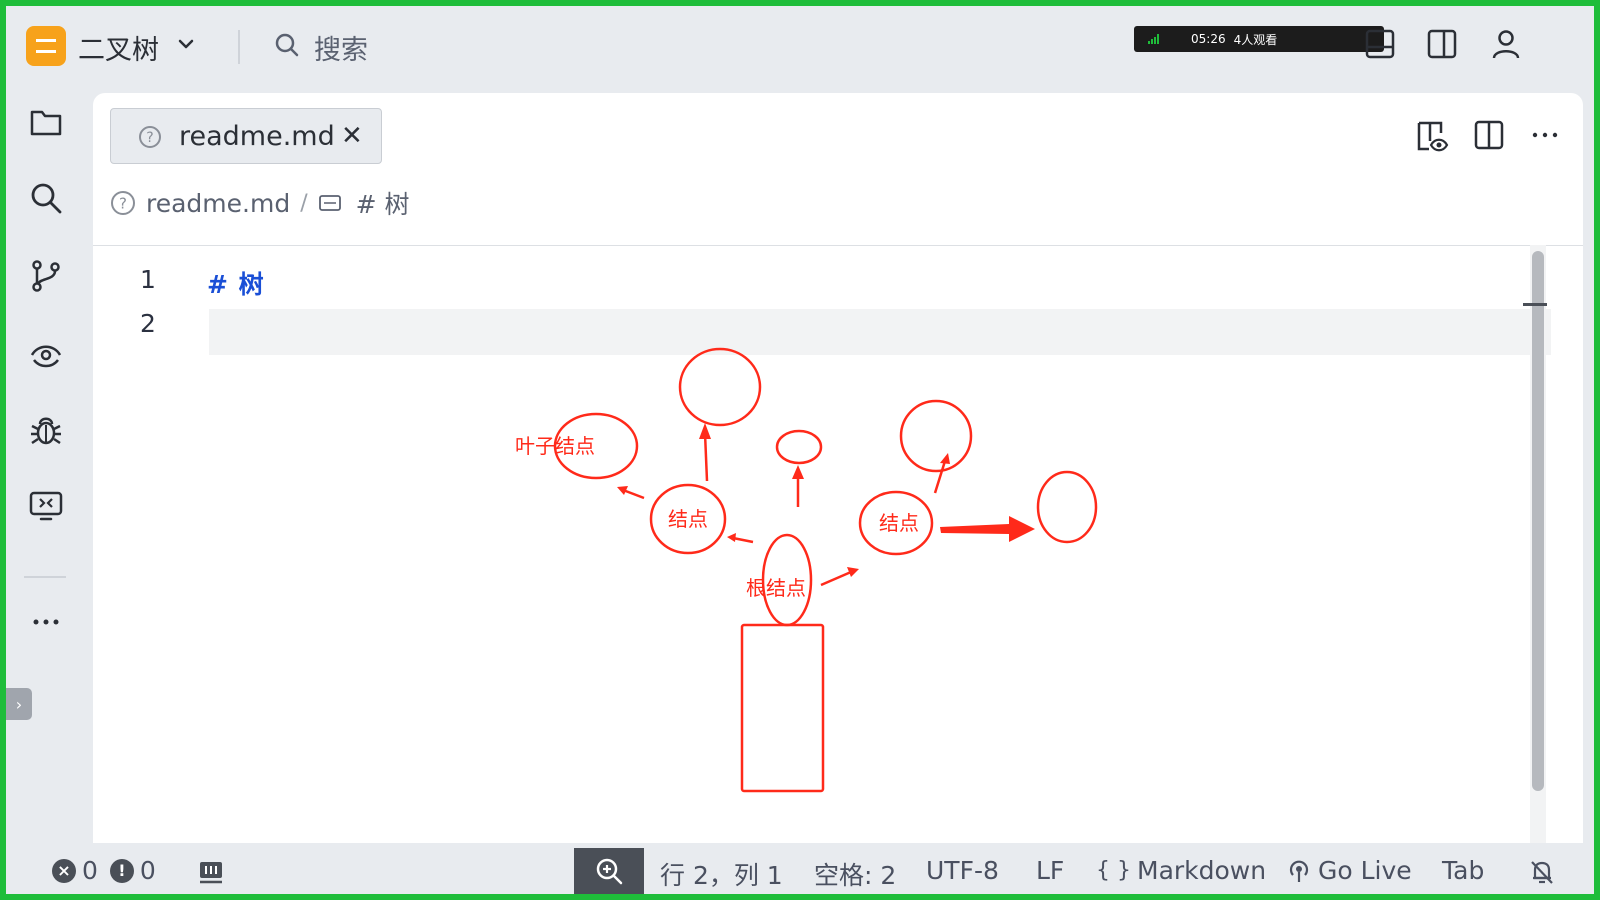 Image resolution: width=1600 pixels, height=900 pixels. What do you see at coordinates (64, 870) in the screenshot?
I see `error-icon: ×` at bounding box center [64, 870].